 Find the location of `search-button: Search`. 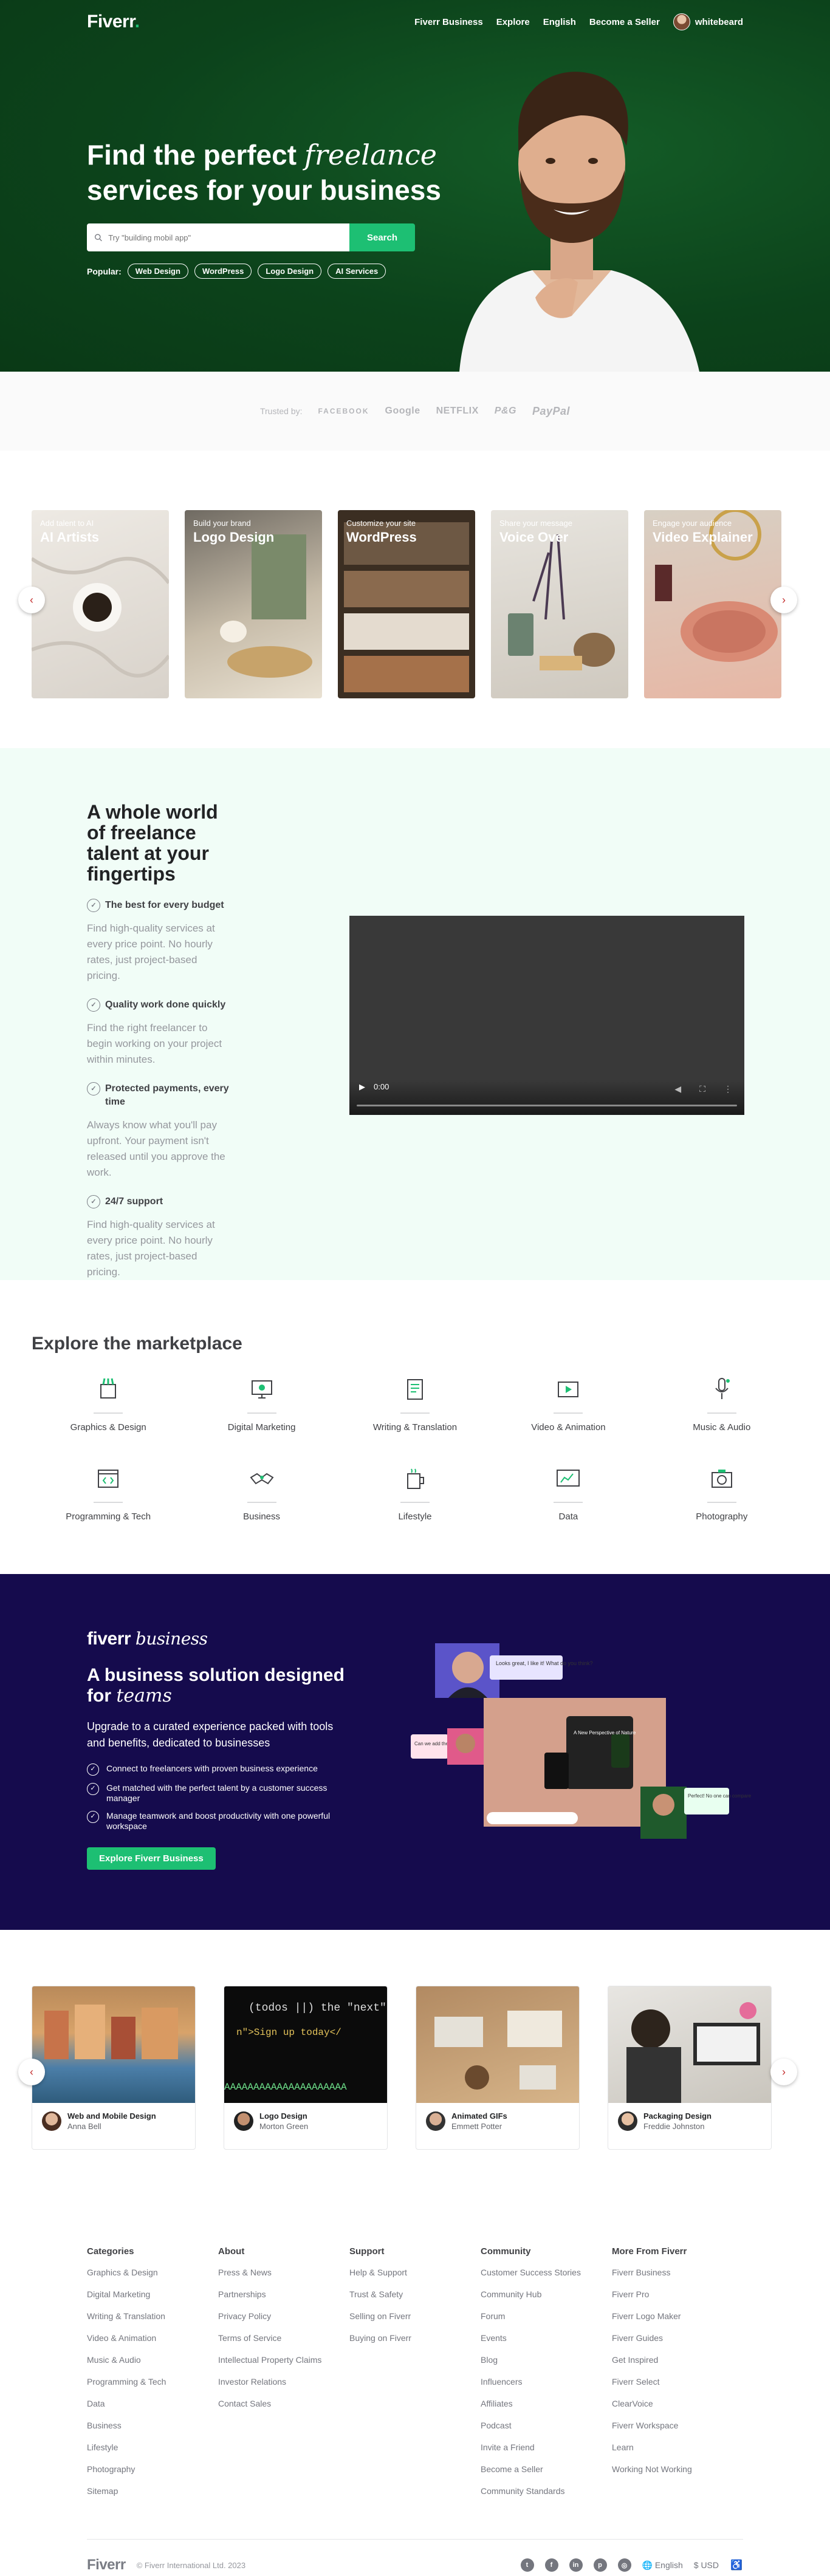

search-button: Search is located at coordinates (382, 237).